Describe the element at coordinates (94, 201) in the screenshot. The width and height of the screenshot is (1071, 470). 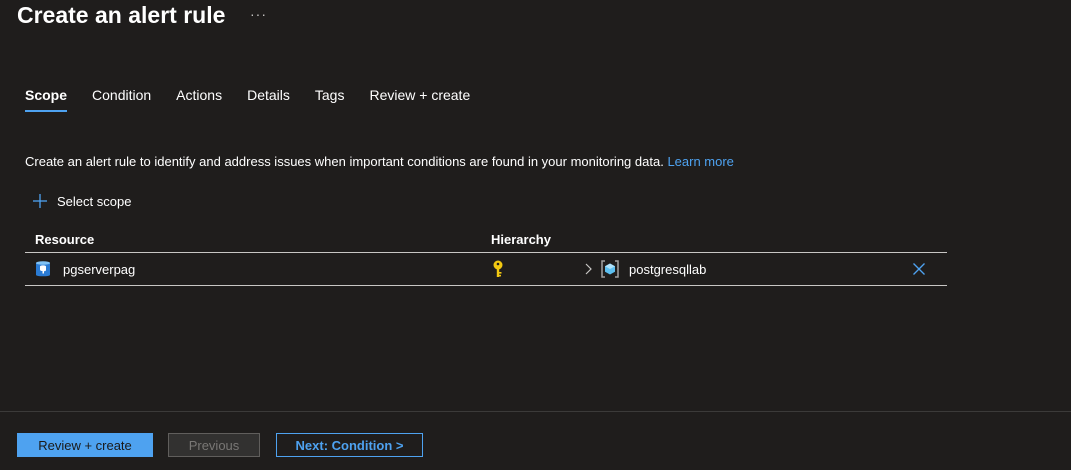
I see `select-scope-label: Select scope` at that location.